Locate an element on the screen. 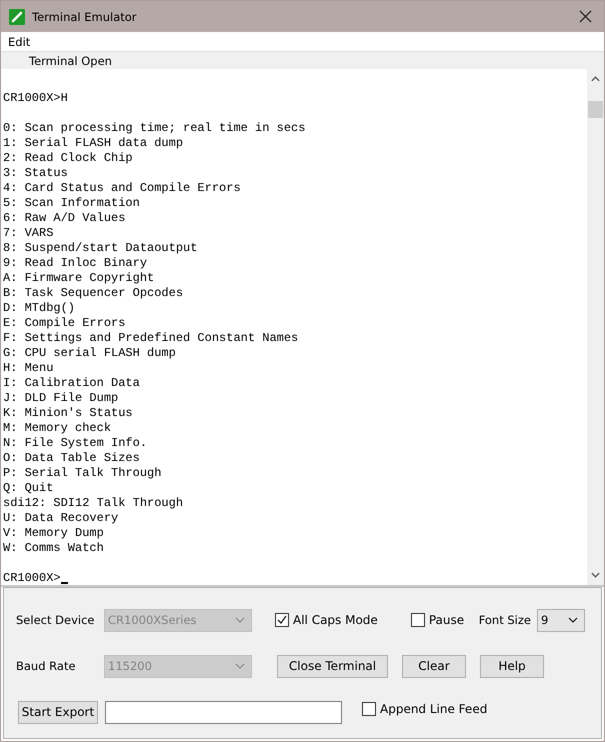  font-size-dropdown: 9 is located at coordinates (561, 620).